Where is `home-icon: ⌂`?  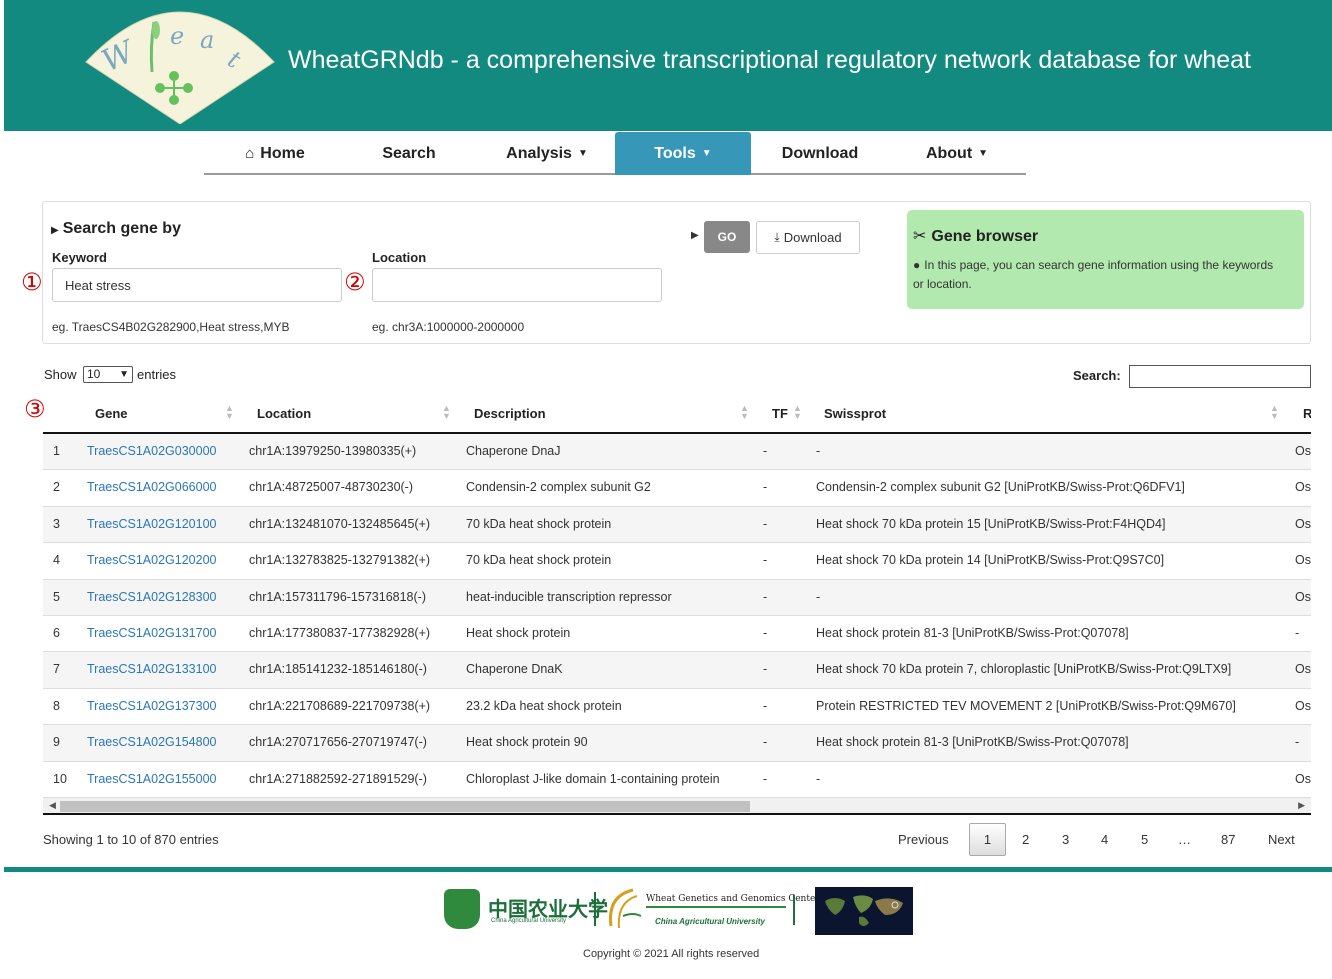 home-icon: ⌂ is located at coordinates (250, 153).